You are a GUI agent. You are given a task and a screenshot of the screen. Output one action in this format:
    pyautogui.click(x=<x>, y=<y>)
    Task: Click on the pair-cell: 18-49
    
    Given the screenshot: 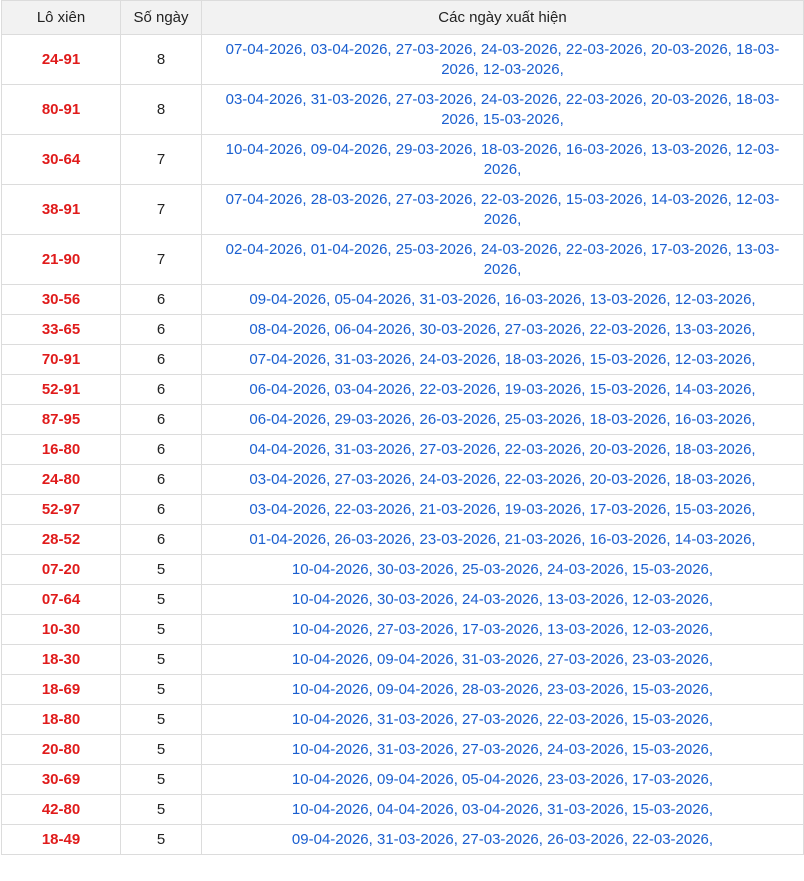 What is the action you would take?
    pyautogui.click(x=61, y=839)
    